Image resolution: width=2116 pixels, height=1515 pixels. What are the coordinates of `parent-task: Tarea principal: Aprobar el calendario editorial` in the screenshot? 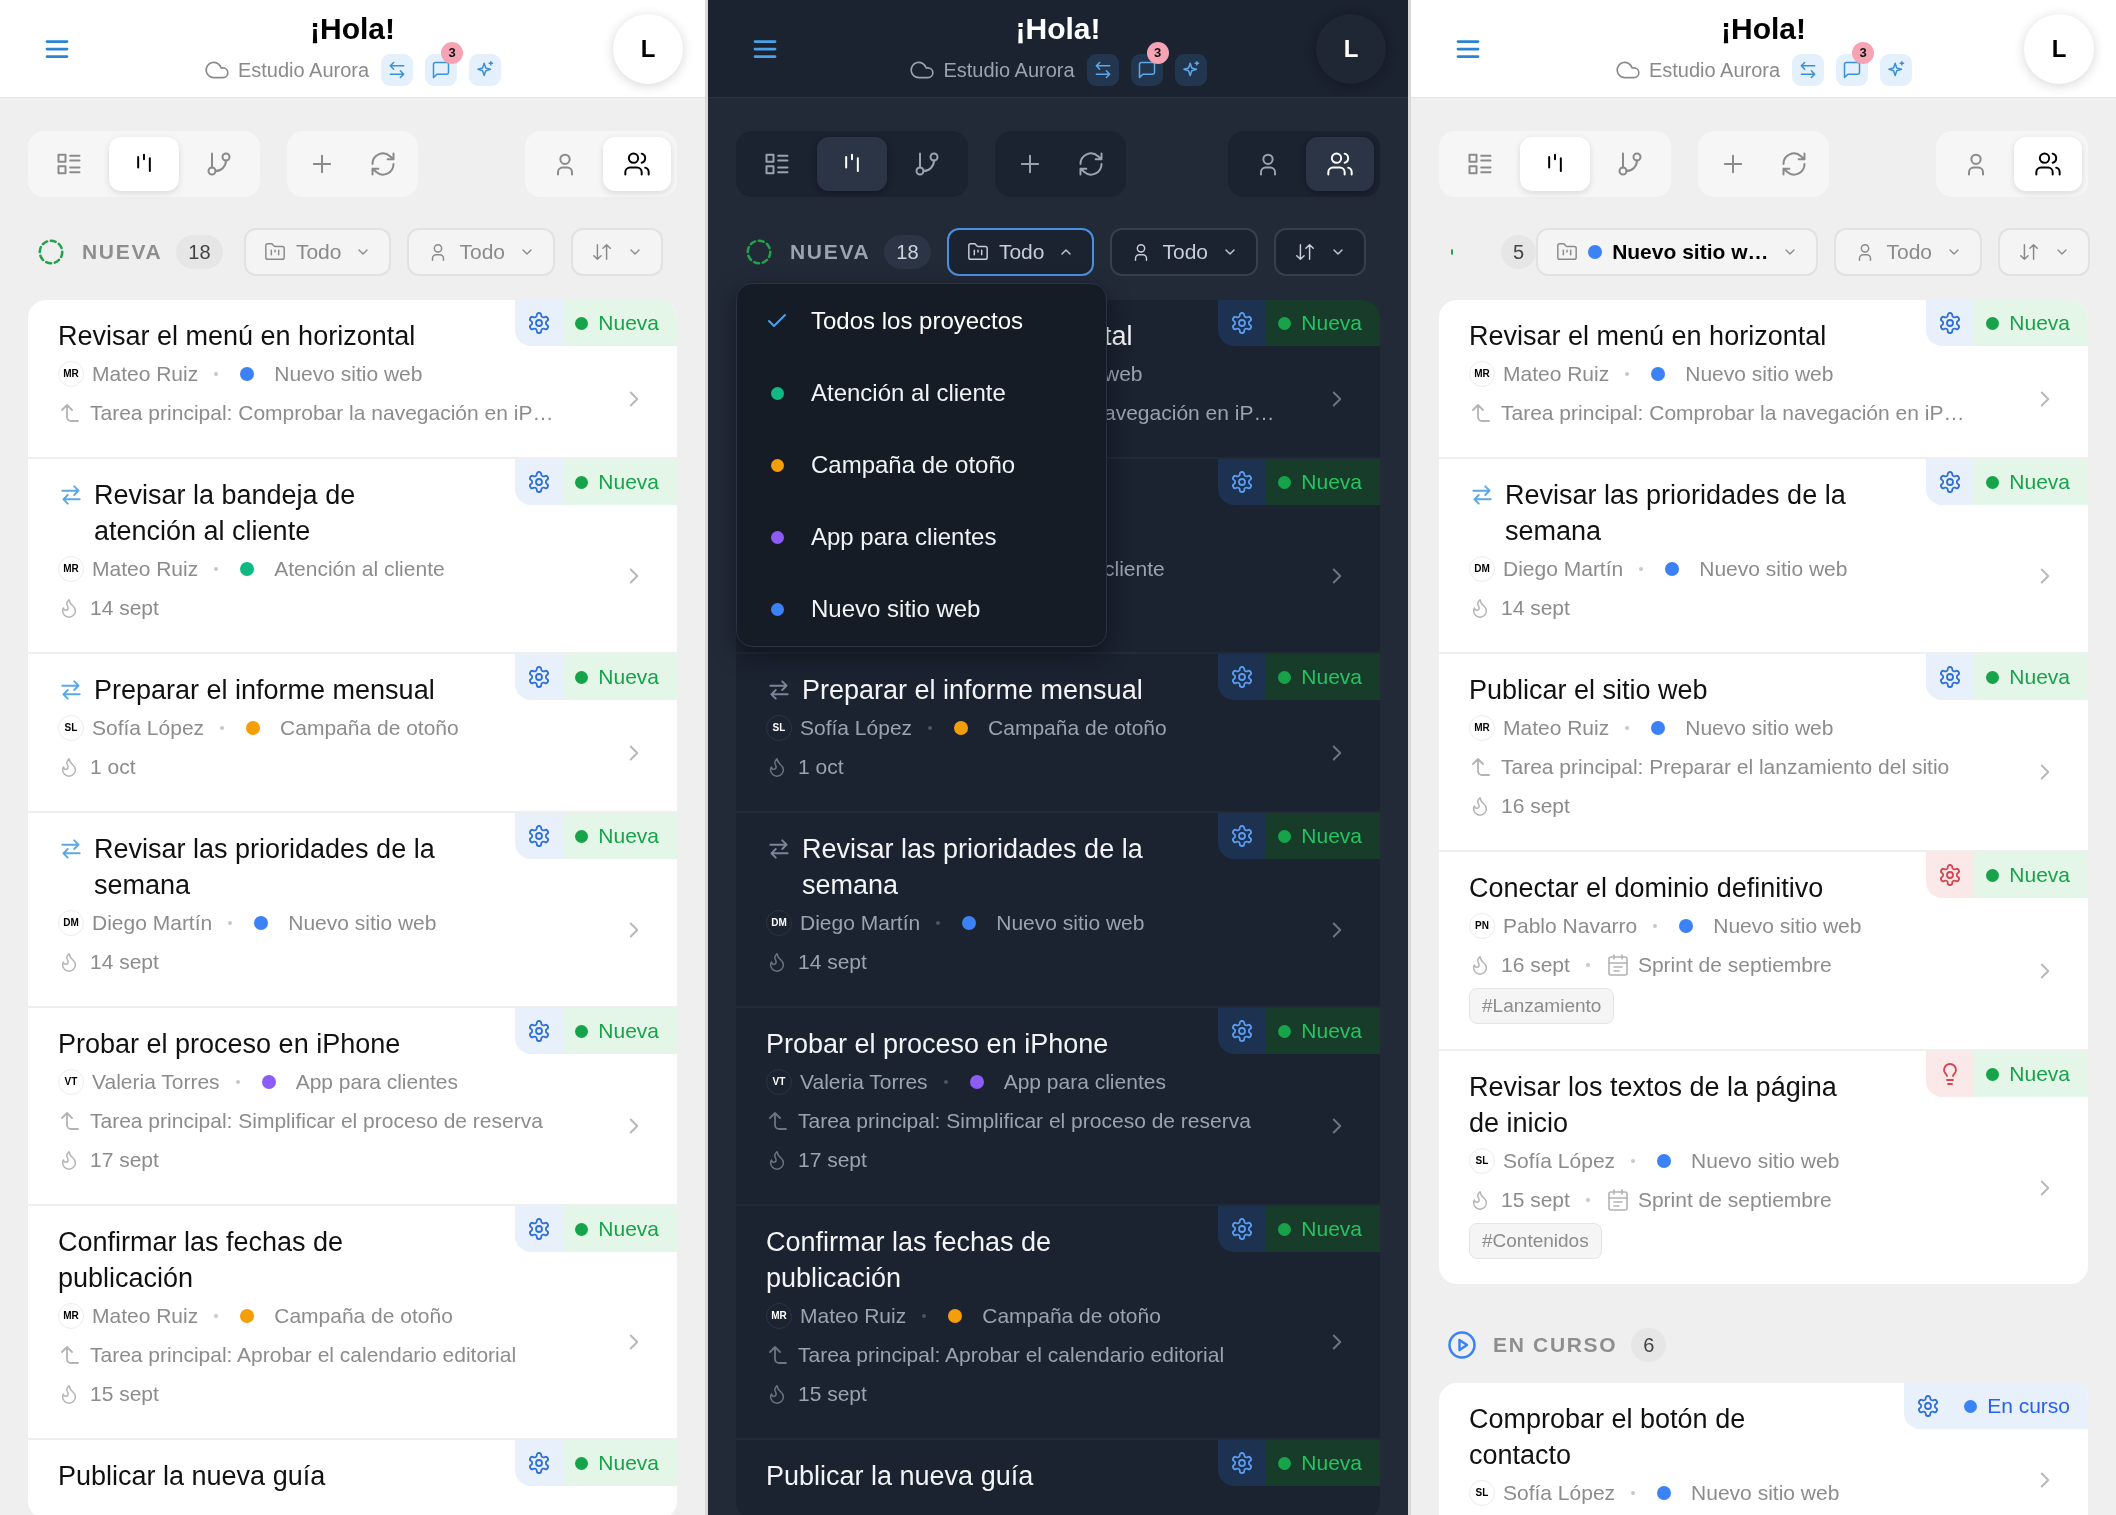 It's located at (303, 1354).